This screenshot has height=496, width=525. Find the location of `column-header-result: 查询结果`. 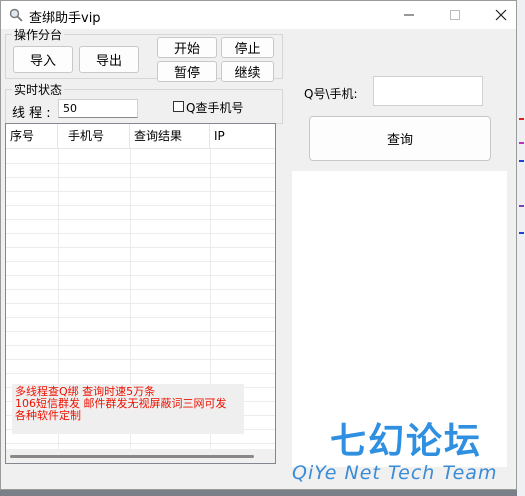

column-header-result: 查询结果 is located at coordinates (170, 136).